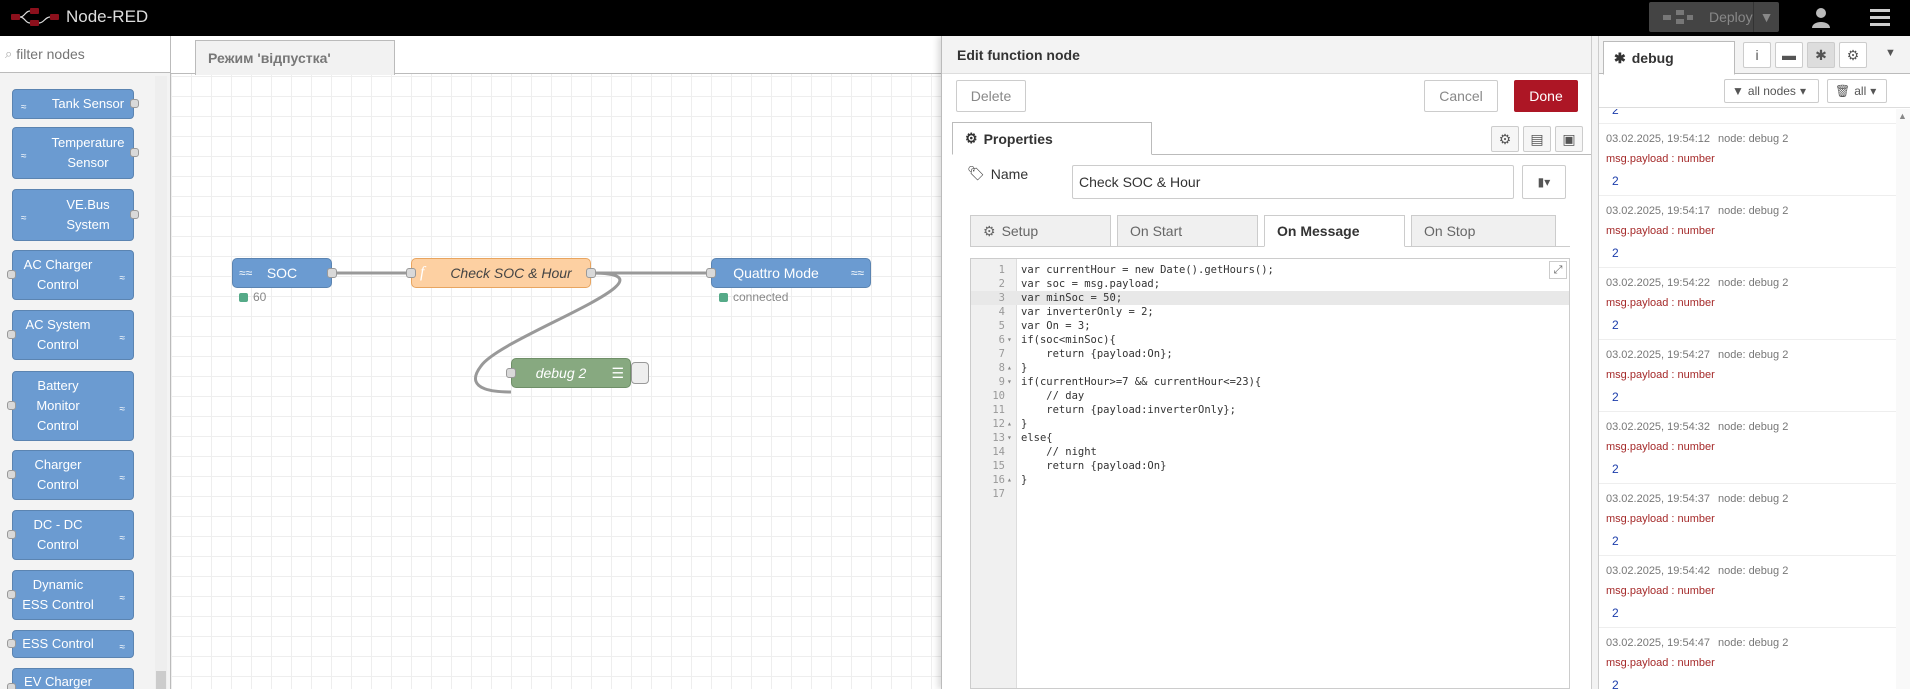 This screenshot has width=1910, height=689. What do you see at coordinates (1187, 231) in the screenshot?
I see `tab-on-start: On Start` at bounding box center [1187, 231].